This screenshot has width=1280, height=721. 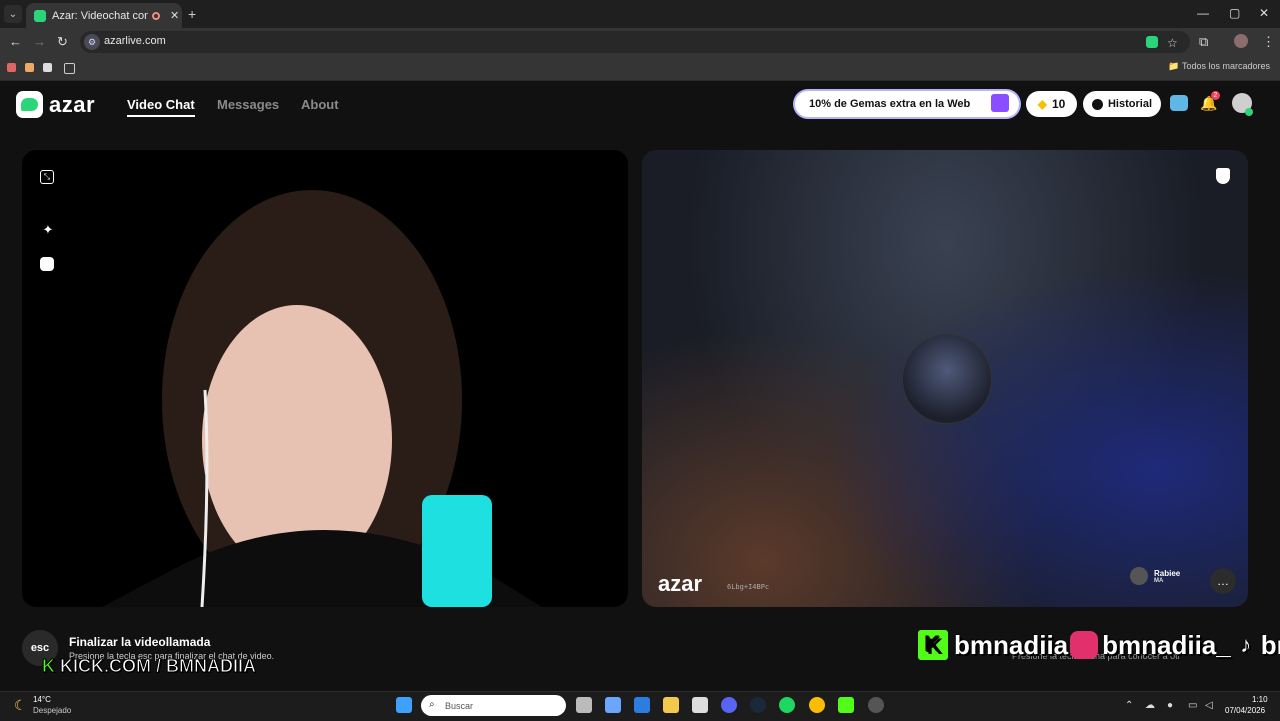 What do you see at coordinates (890, 104) in the screenshot?
I see `promo-label: 10% de Gemas extra en la Web` at bounding box center [890, 104].